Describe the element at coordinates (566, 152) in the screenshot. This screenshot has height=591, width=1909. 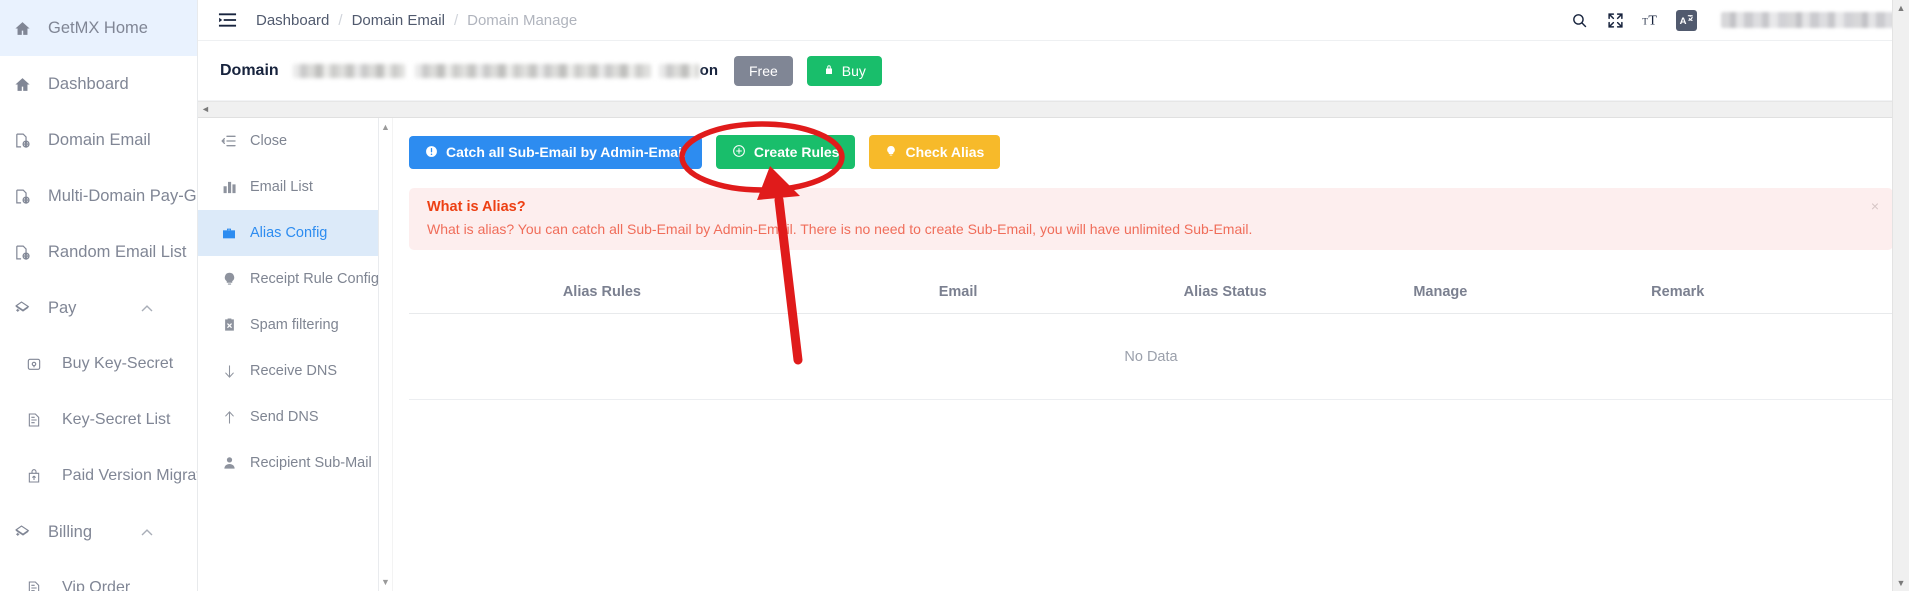
I see `catch-all-sub-email-label: Catch all Sub-Email by Admin-Email` at that location.